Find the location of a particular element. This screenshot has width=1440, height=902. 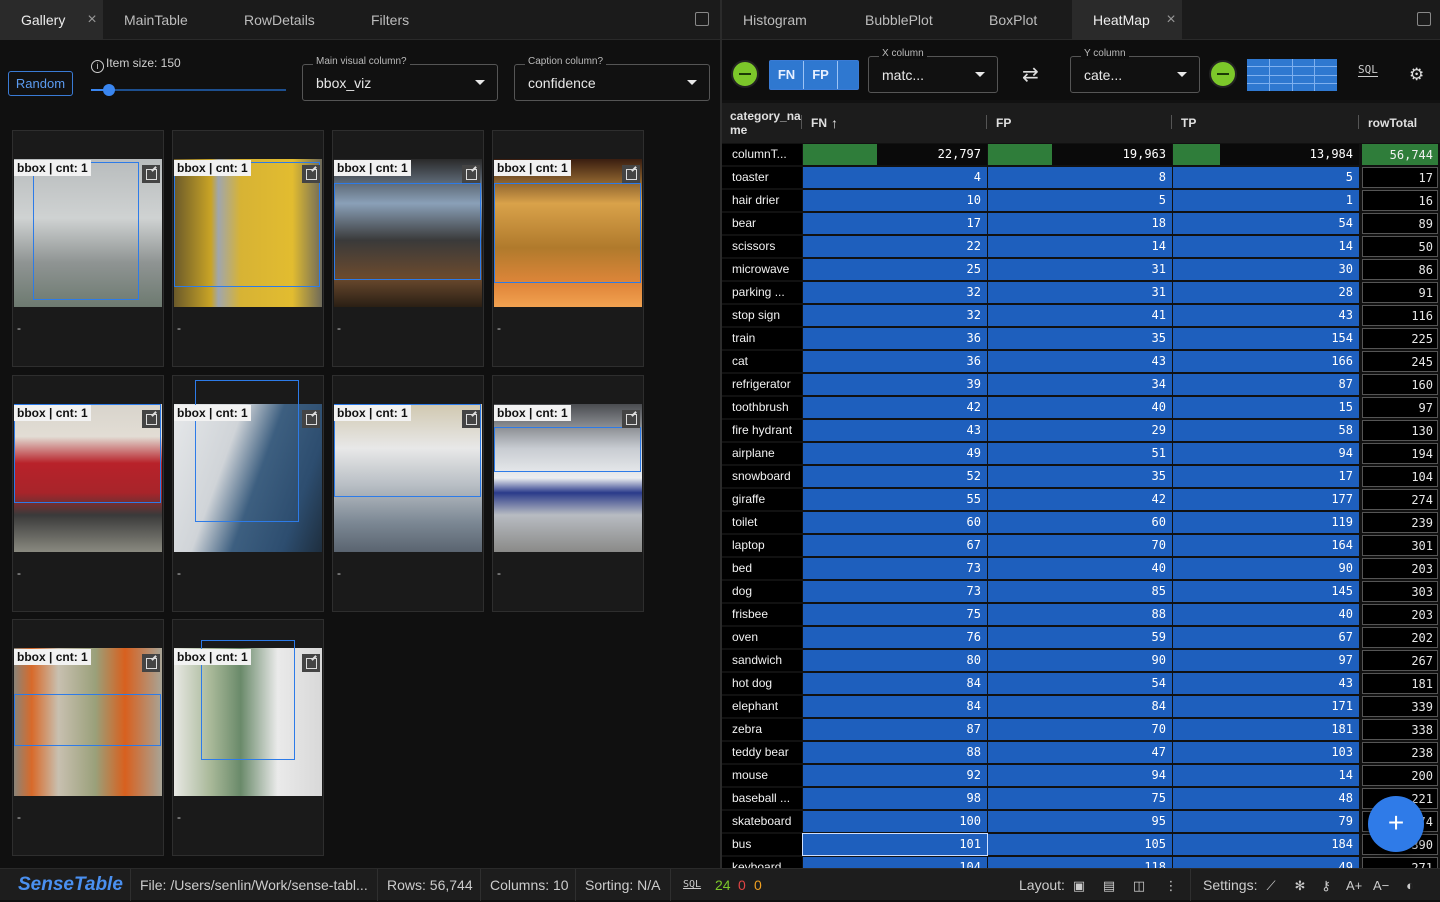

table-row: scissors 22 14 14 50 is located at coordinates (1081, 246).